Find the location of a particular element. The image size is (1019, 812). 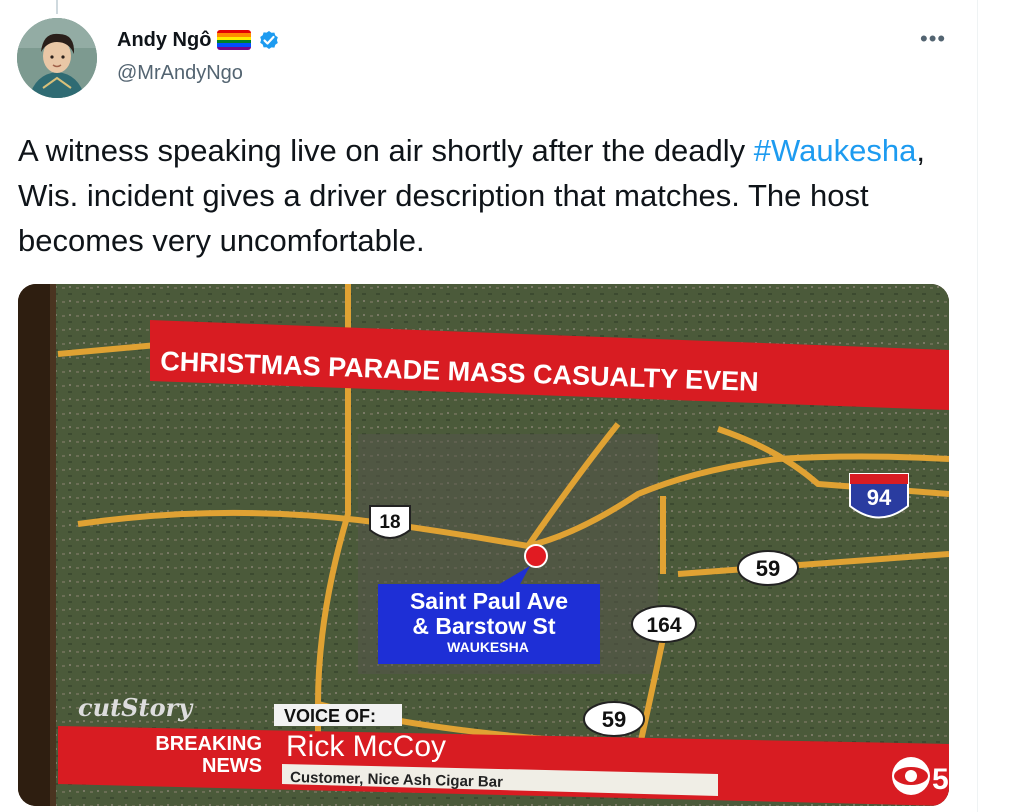

wi-59-shield-upper: 59 is located at coordinates (768, 568).